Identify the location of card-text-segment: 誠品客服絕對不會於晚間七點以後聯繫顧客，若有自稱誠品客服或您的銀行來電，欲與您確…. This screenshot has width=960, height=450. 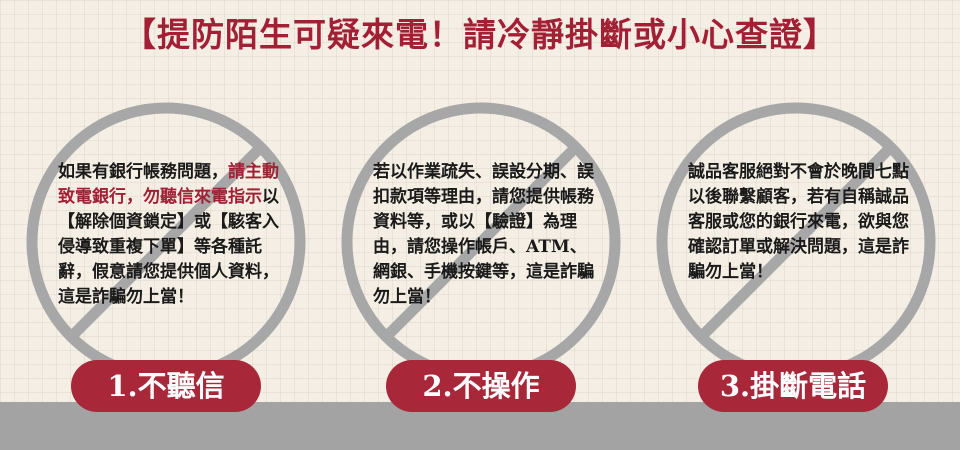
(798, 222).